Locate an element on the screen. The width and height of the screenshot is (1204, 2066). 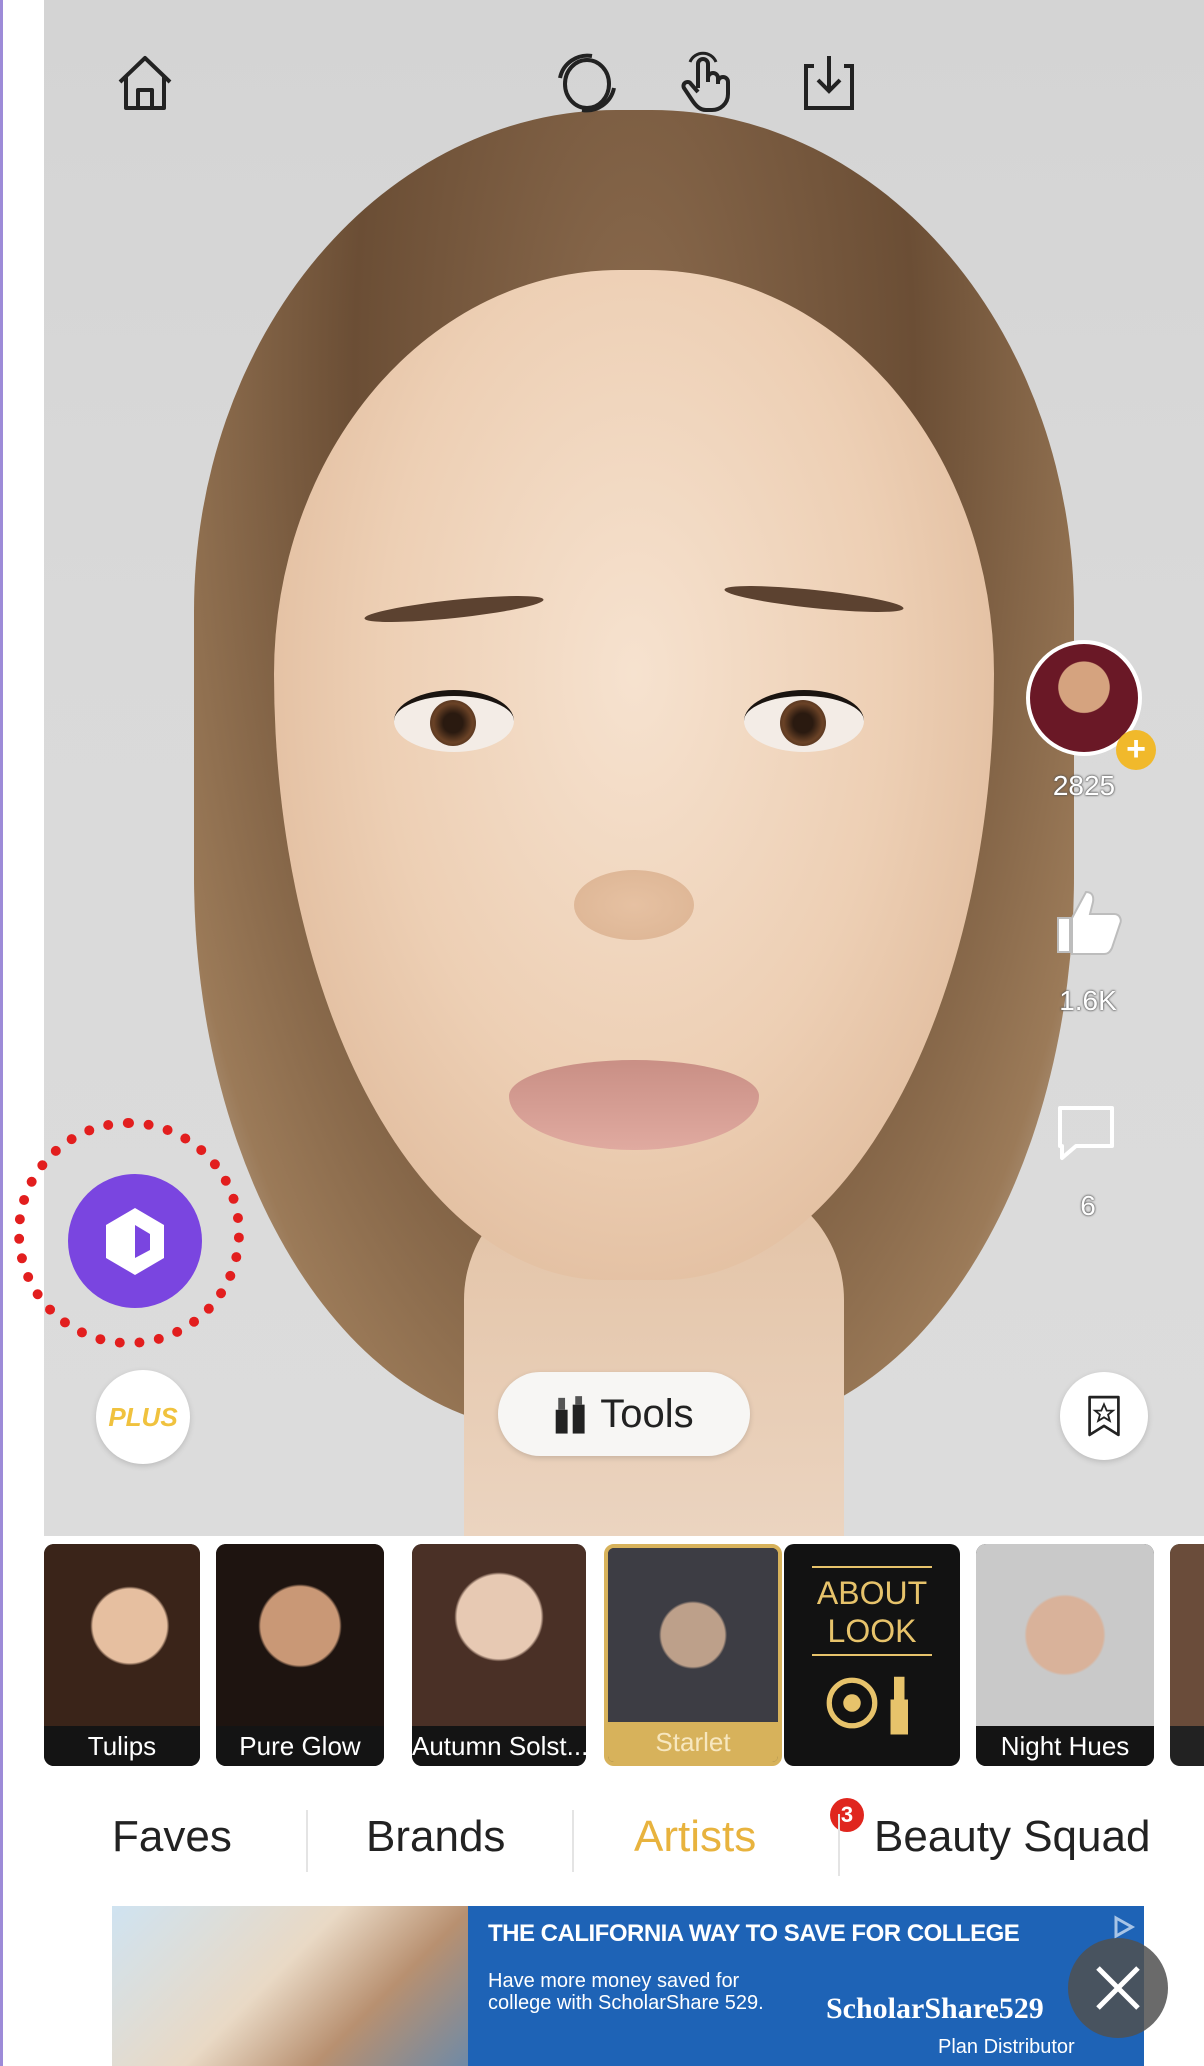
plus-button: PLUS is located at coordinates (143, 1417).